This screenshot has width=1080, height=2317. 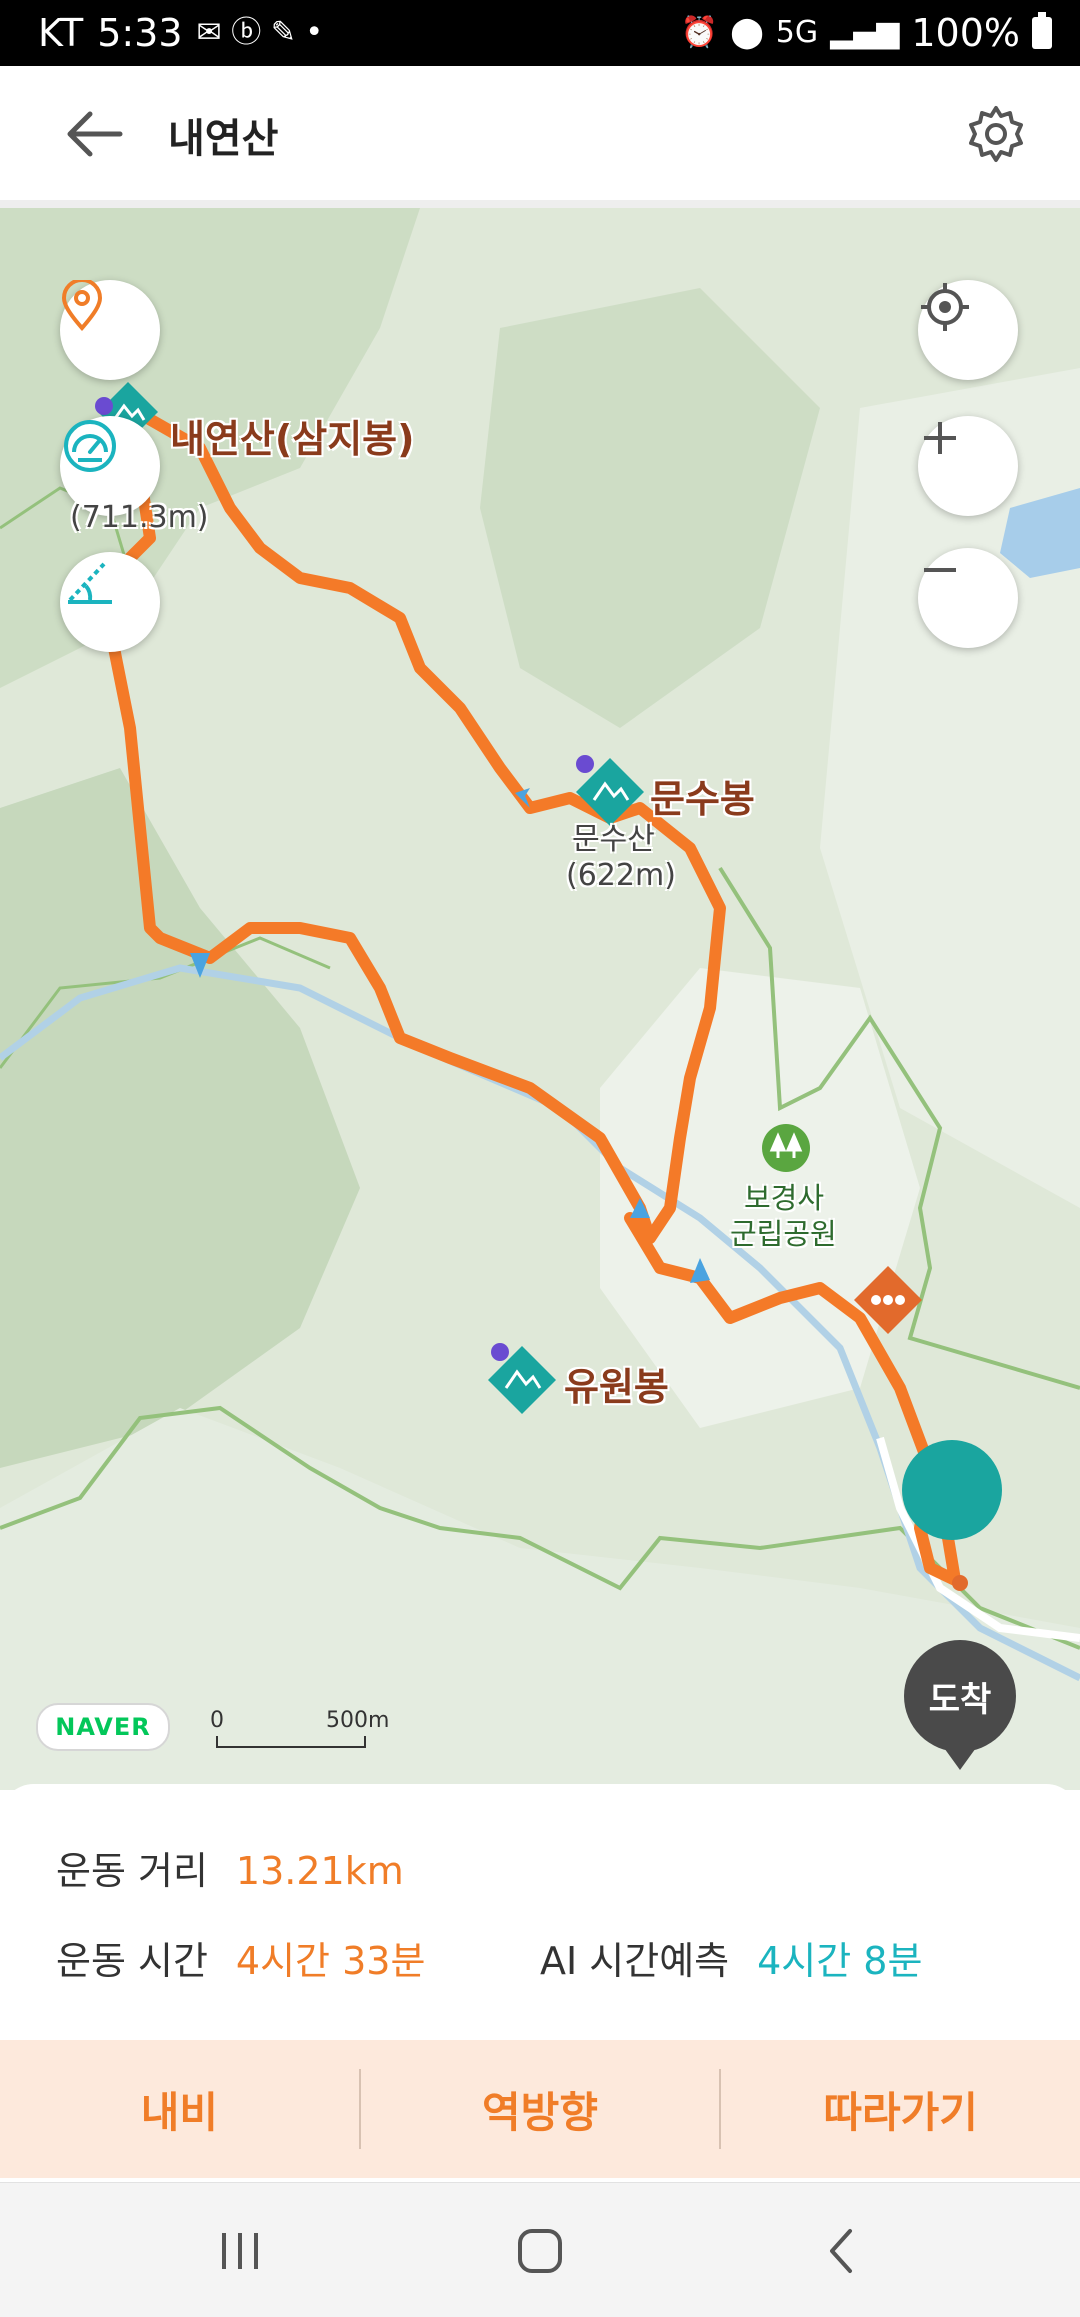 What do you see at coordinates (540, 204) in the screenshot?
I see `header-divider` at bounding box center [540, 204].